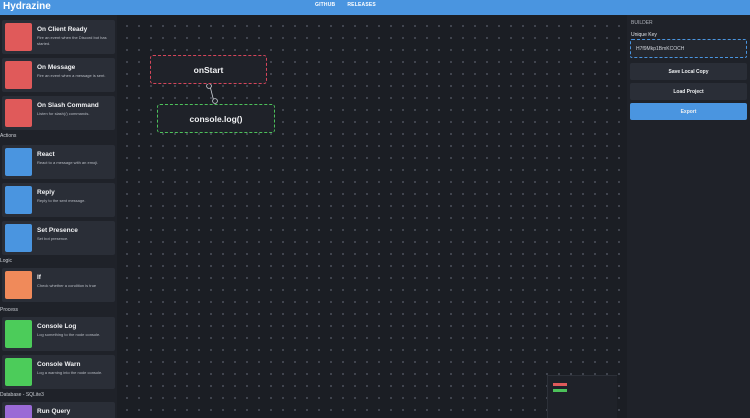 The width and height of the screenshot is (750, 418). I want to click on builder-header: BUILDER, so click(642, 23).